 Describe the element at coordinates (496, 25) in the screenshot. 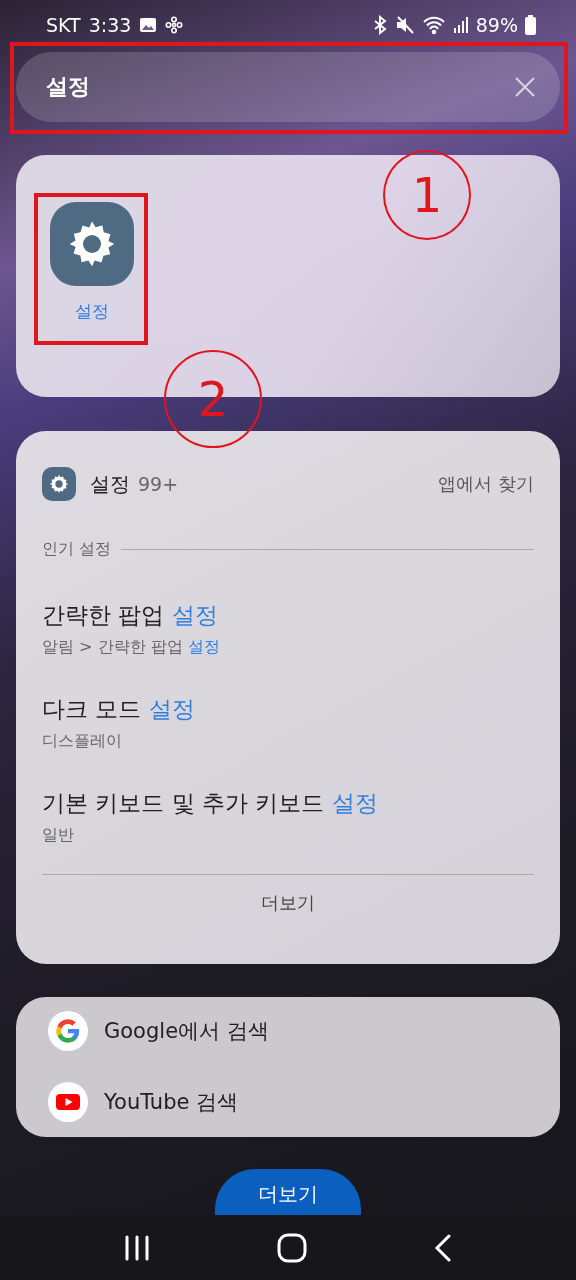

I see `battery-level: 89%` at that location.